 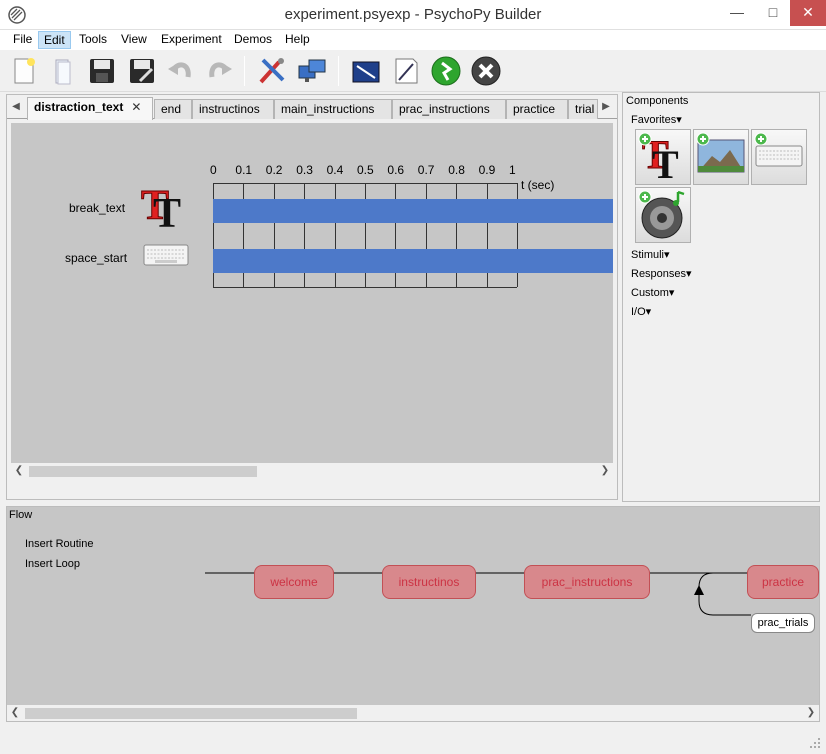 I want to click on flow-routine-practice: practice, so click(x=783, y=582).